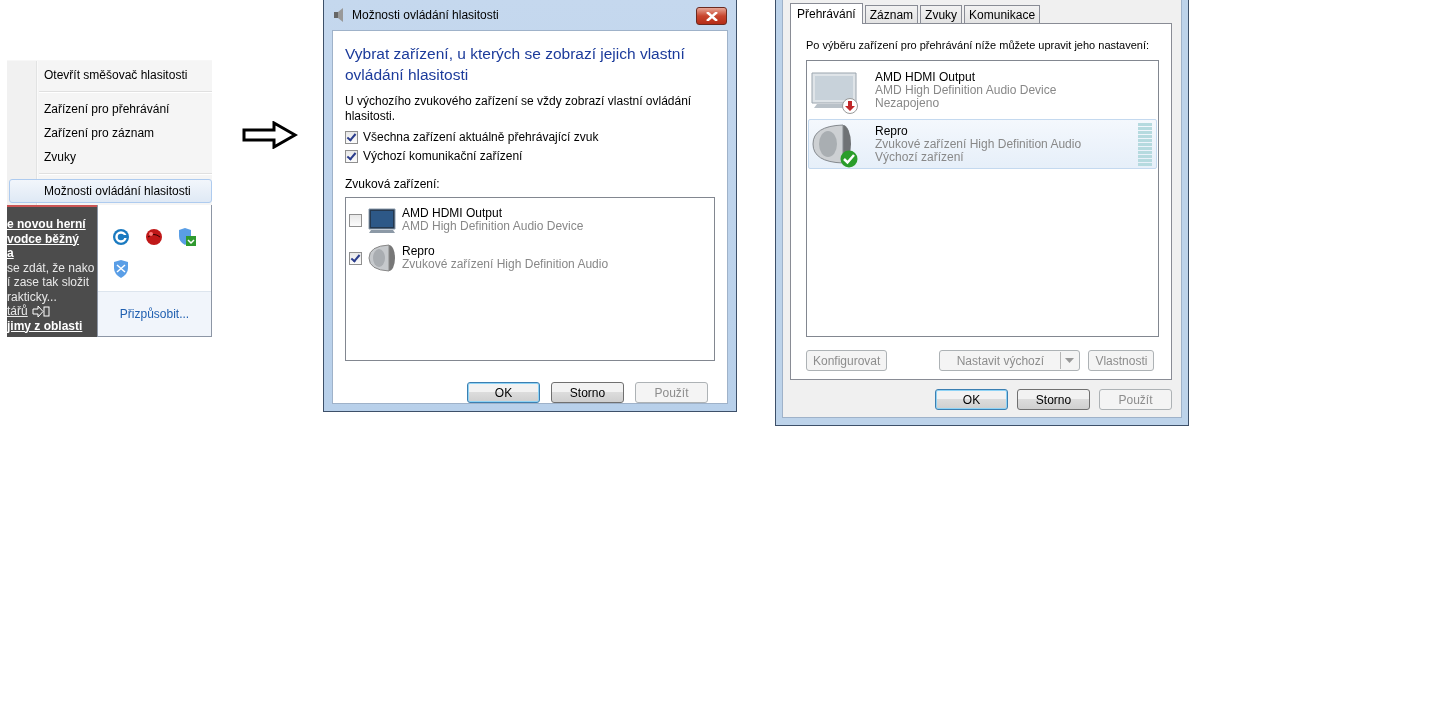 Image resolution: width=1434 pixels, height=715 pixels. I want to click on tab: Přehrávání, so click(826, 13).